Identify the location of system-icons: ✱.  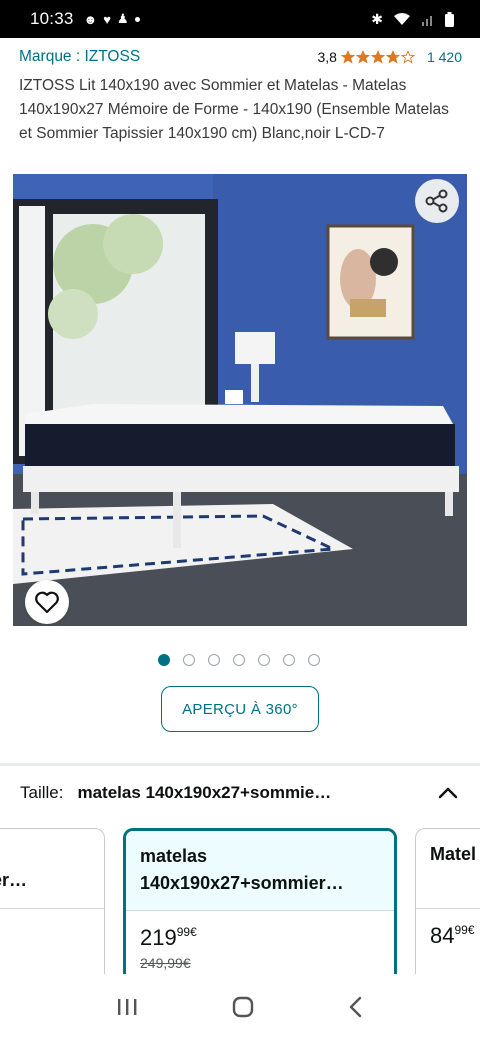
(412, 19).